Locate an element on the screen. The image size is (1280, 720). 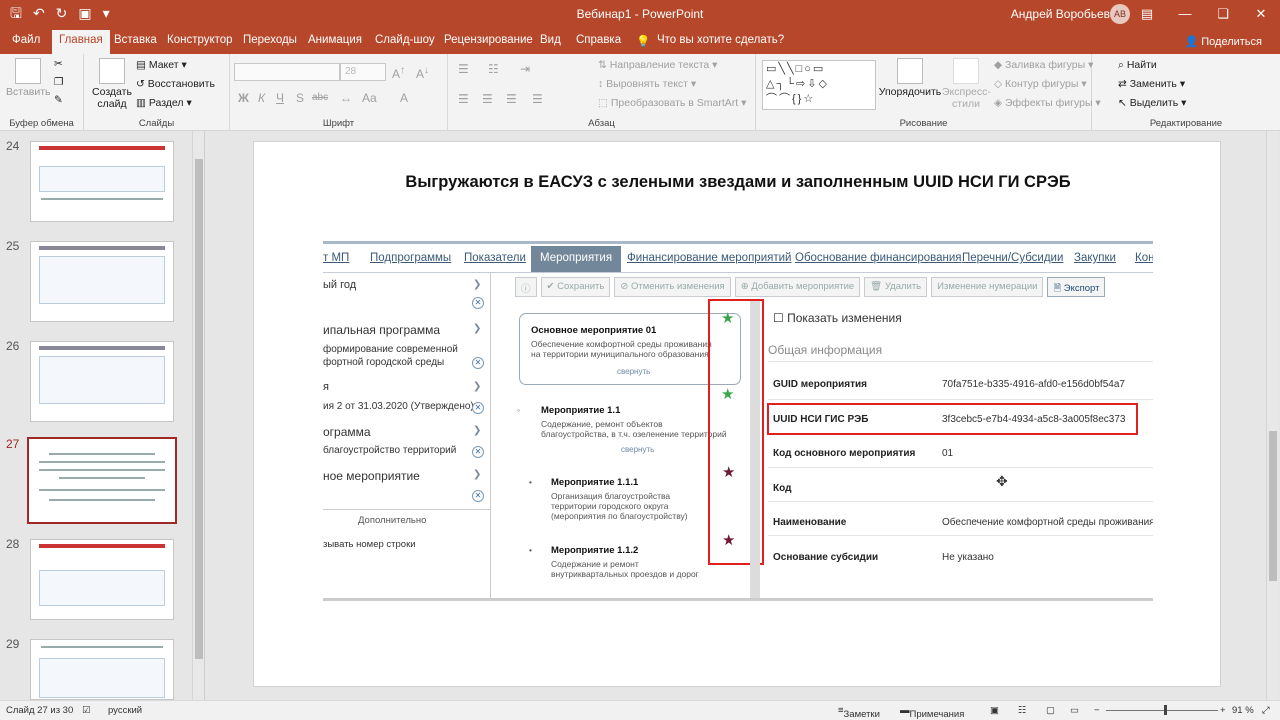
justify-icon: ☰ is located at coordinates (537, 99).